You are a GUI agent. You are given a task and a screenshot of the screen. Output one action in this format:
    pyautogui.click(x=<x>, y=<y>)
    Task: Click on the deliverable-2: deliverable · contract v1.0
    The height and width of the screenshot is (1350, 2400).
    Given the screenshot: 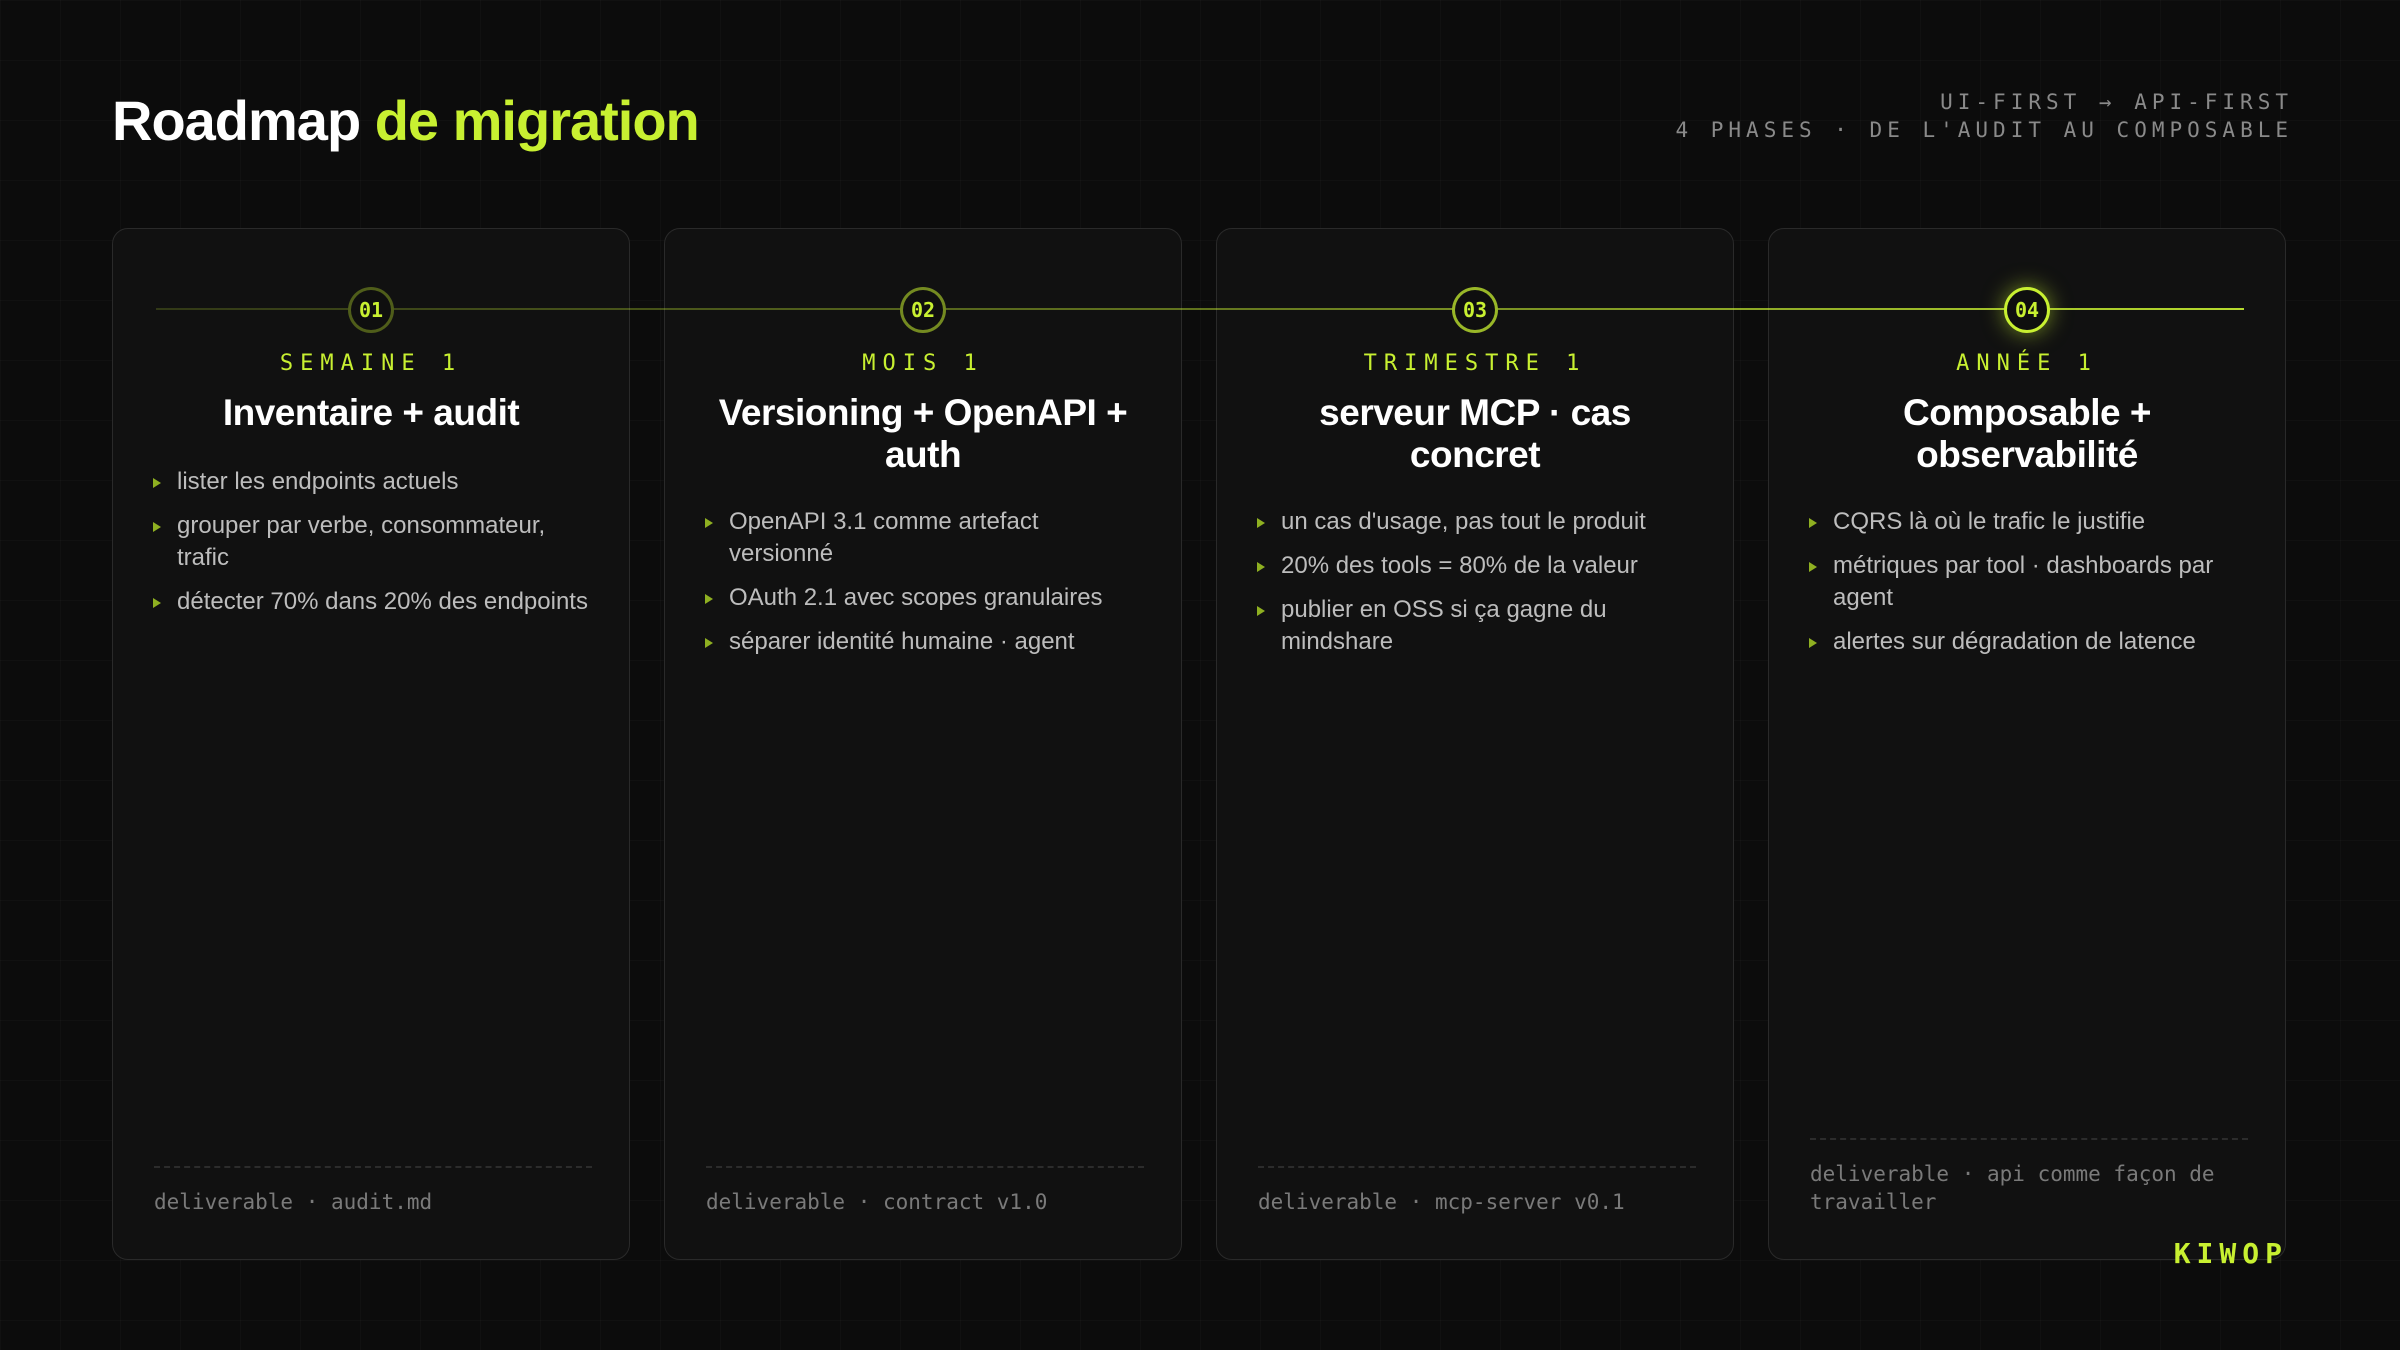 What is the action you would take?
    pyautogui.click(x=877, y=1202)
    